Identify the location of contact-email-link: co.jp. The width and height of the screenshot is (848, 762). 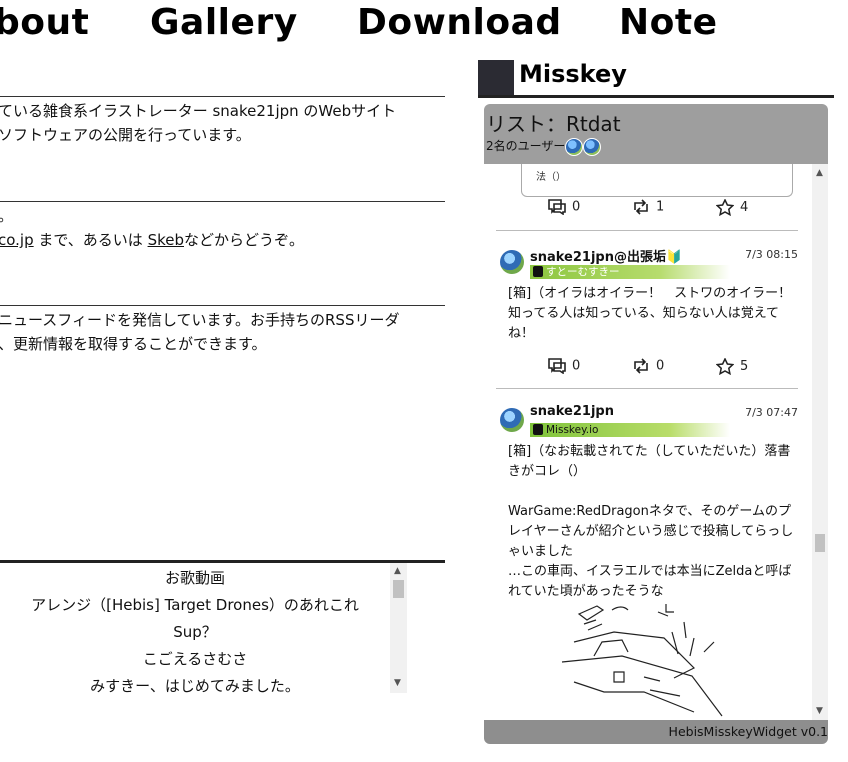
(17, 240).